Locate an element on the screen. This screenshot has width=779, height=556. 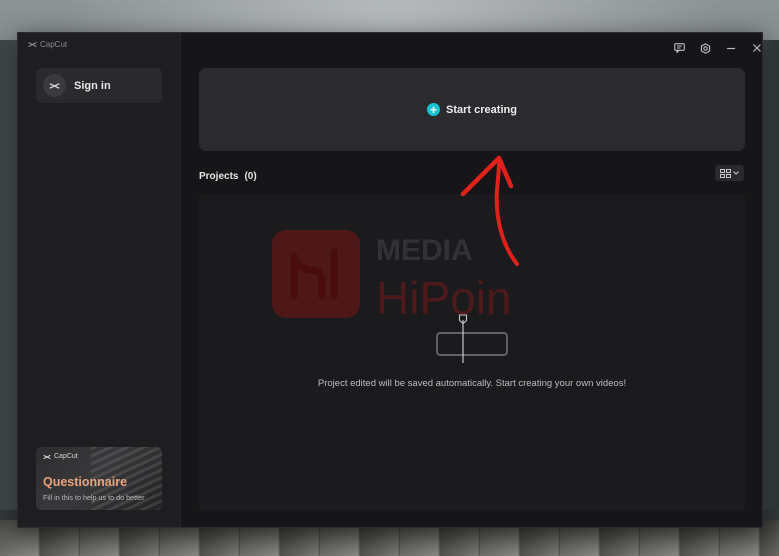
settings-button is located at coordinates (705, 48).